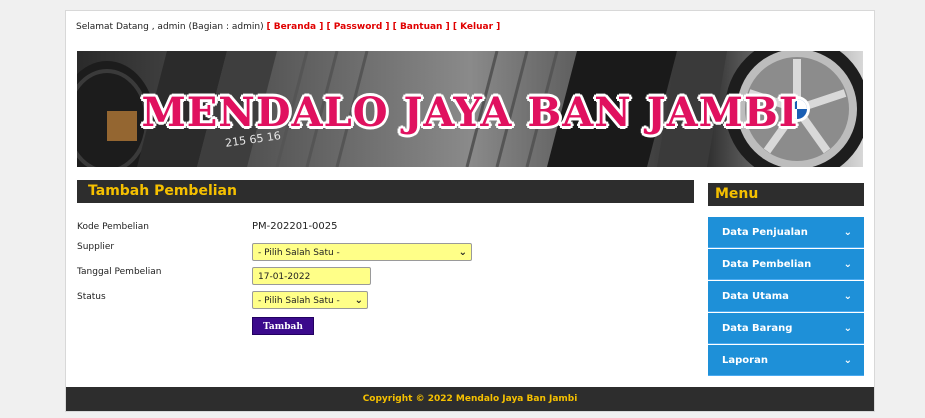  What do you see at coordinates (284, 277) in the screenshot?
I see `tanggal-input-value: 17-01-2022` at bounding box center [284, 277].